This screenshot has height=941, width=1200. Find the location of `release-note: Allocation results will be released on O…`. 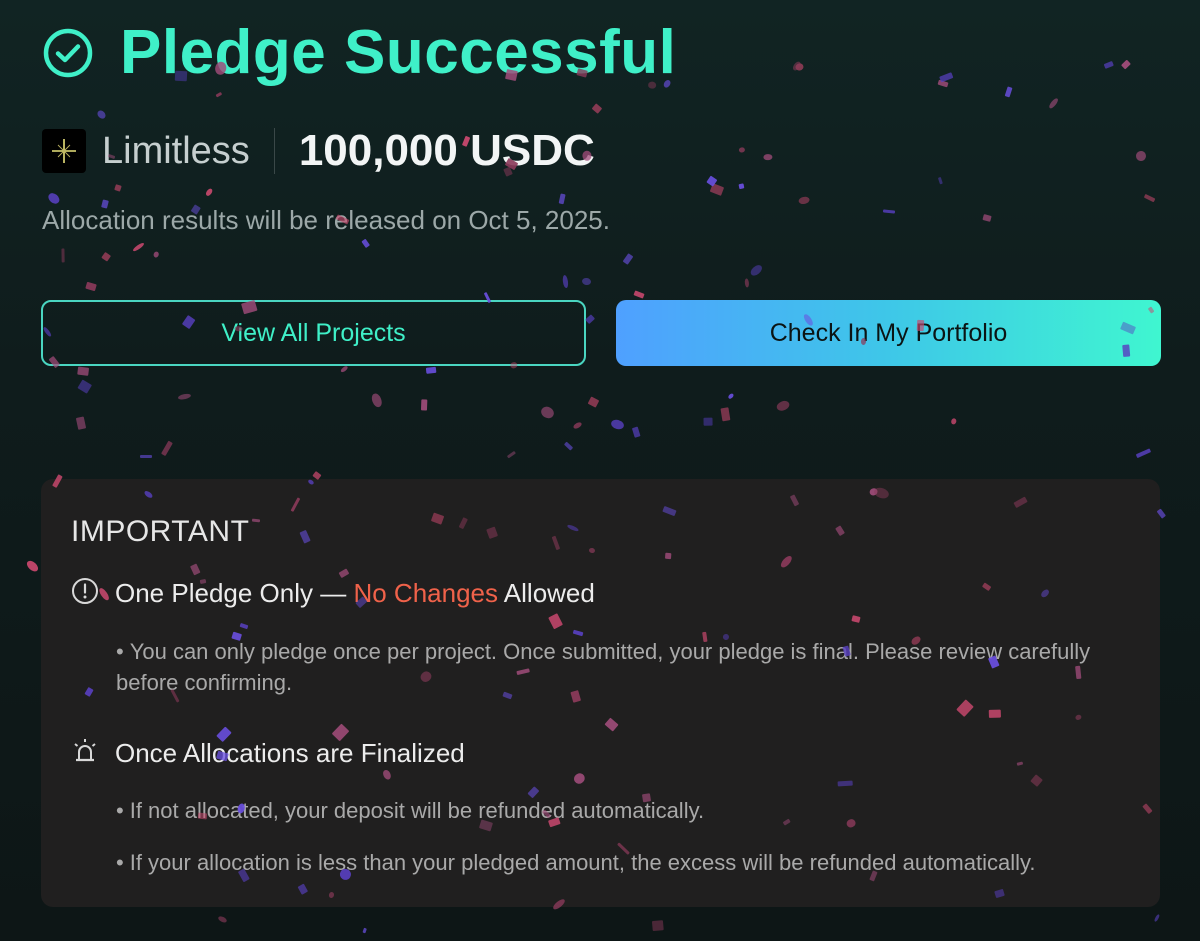

release-note: Allocation results will be released on O… is located at coordinates (326, 220).